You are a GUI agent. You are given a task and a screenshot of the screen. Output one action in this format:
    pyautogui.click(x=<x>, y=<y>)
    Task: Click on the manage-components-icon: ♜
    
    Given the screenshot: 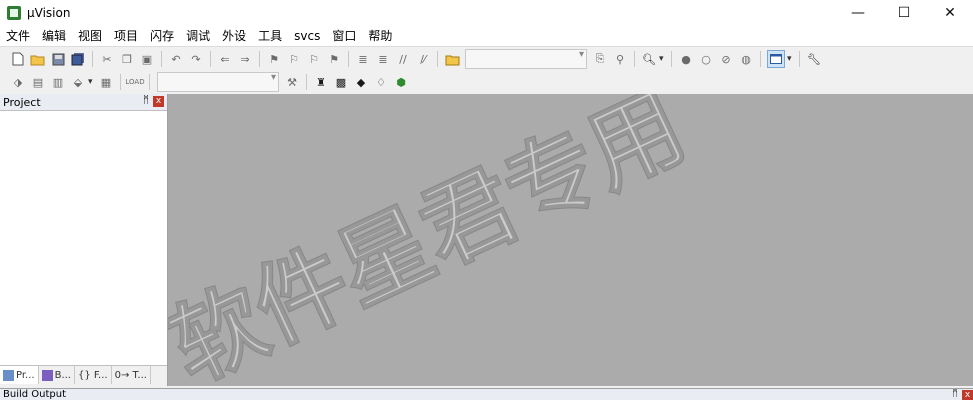 What is the action you would take?
    pyautogui.click(x=321, y=82)
    